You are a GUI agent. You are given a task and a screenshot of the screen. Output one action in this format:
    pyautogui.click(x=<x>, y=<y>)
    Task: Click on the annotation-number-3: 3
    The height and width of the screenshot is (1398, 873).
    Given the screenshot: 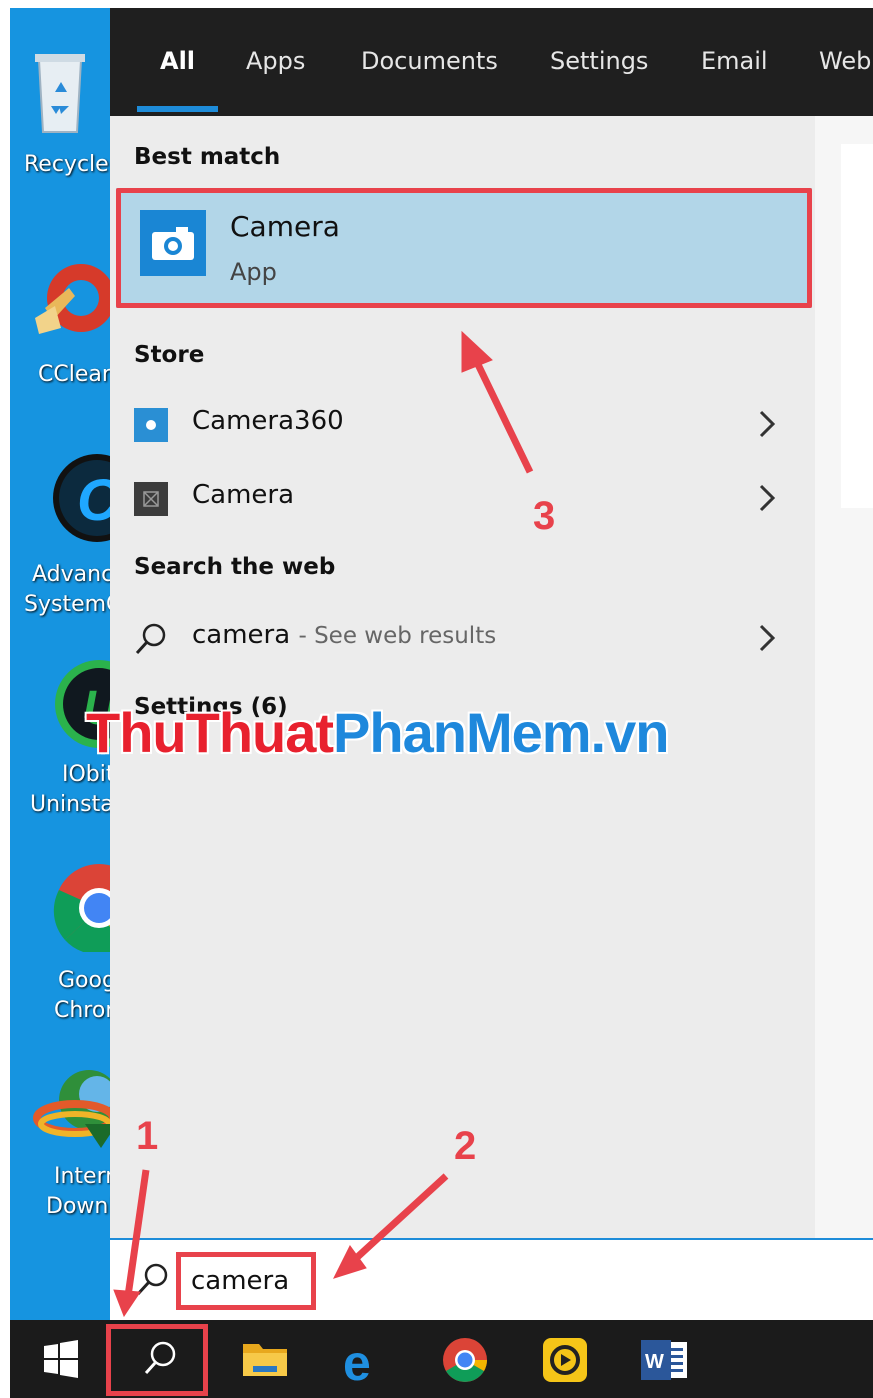 What is the action you would take?
    pyautogui.click(x=544, y=516)
    